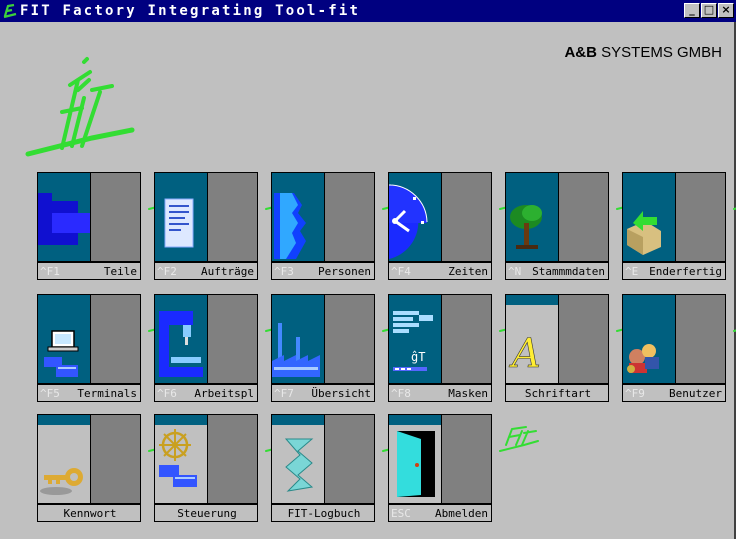  I want to click on tile-label: ^F5 Terminals, so click(89, 393).